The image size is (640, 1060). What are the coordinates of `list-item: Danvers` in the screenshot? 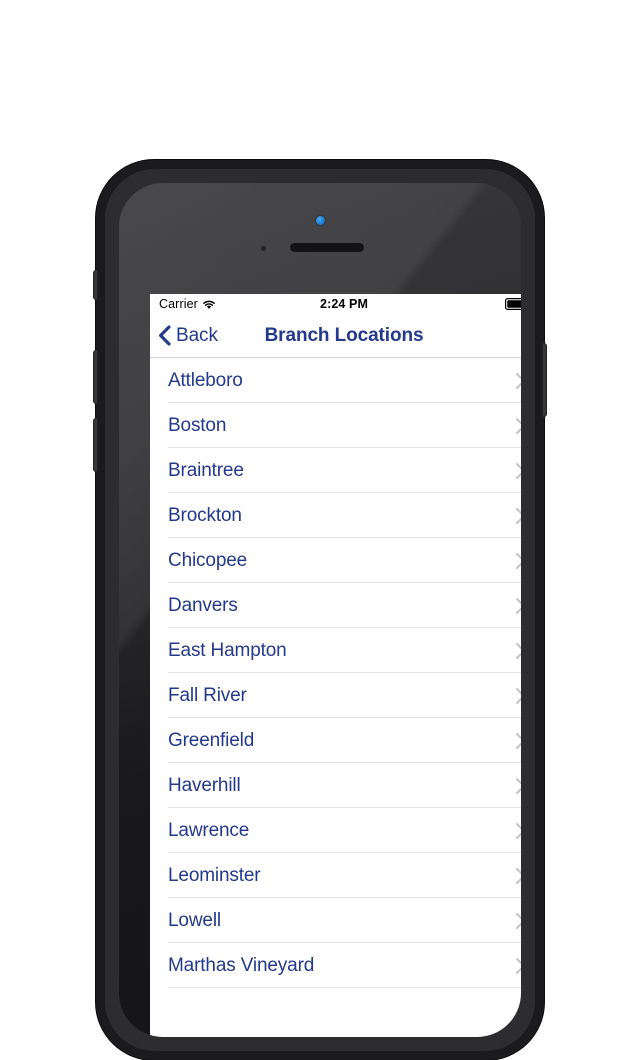 It's located at (335, 605).